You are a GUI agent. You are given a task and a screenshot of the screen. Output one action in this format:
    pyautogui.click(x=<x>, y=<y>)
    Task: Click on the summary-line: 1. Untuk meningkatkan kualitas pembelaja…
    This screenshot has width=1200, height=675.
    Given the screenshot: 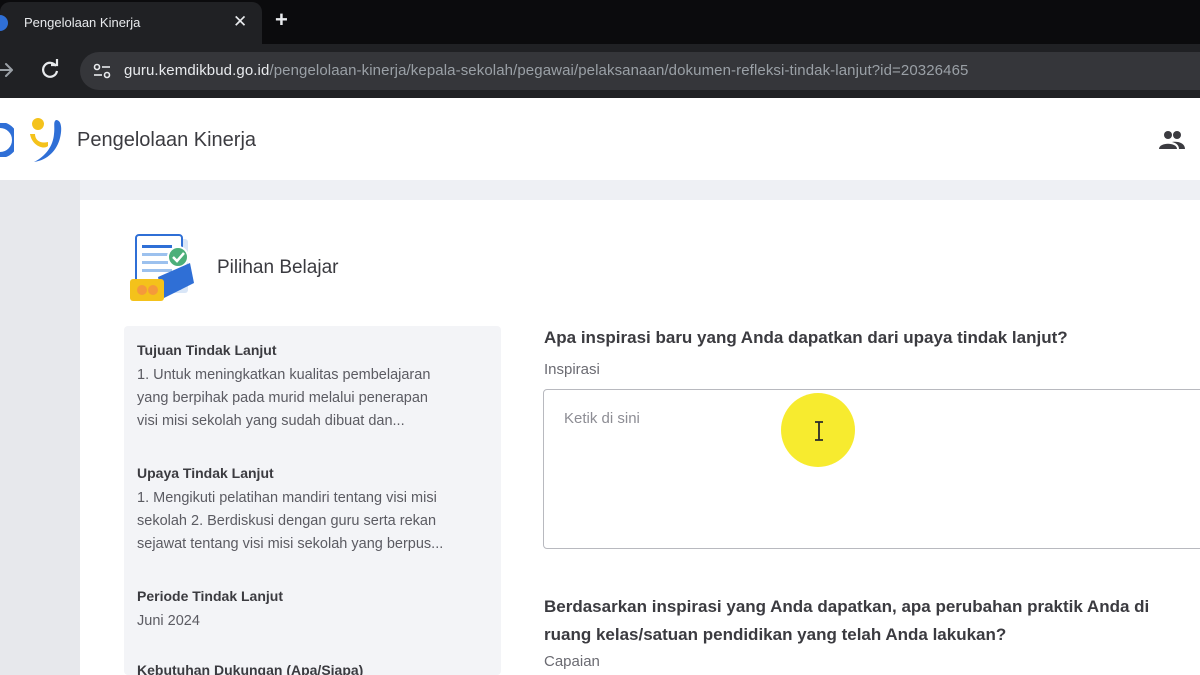 What is the action you would take?
    pyautogui.click(x=284, y=375)
    